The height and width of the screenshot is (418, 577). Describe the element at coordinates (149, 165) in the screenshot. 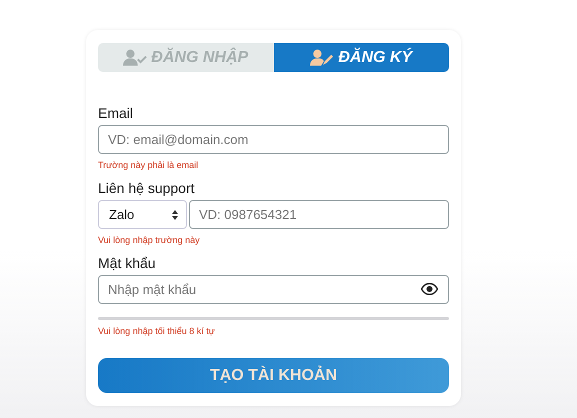

I see `error-message: Trường này phải là email` at that location.